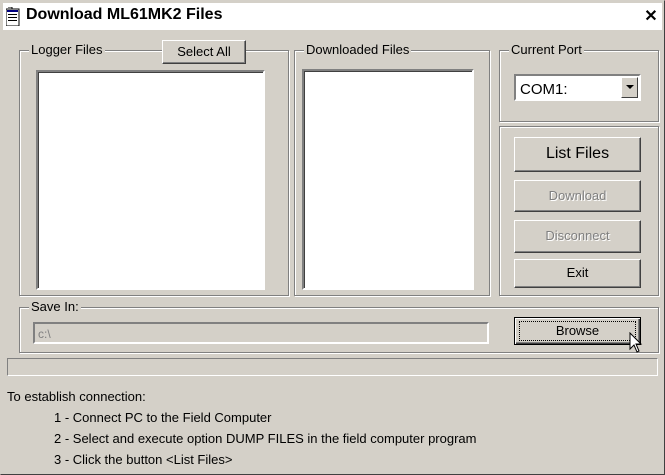 Image resolution: width=665 pixels, height=475 pixels. I want to click on current-port-label: Current Port, so click(546, 49).